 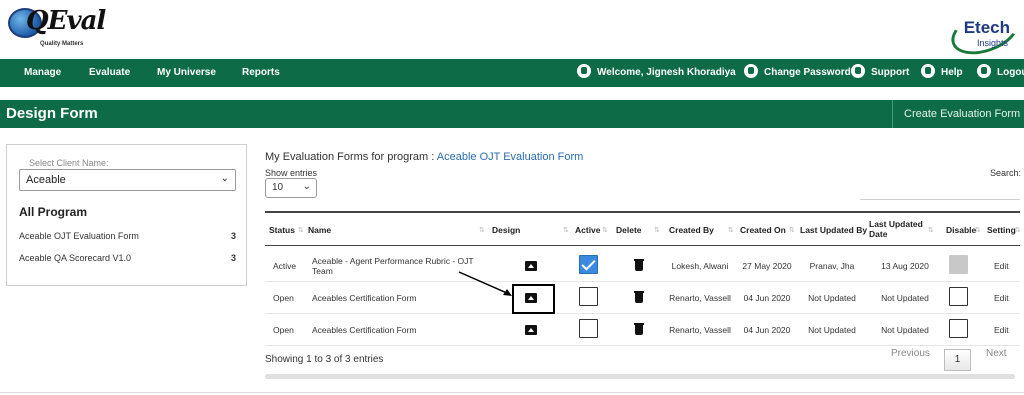 I want to click on col-status: Status, so click(x=282, y=229).